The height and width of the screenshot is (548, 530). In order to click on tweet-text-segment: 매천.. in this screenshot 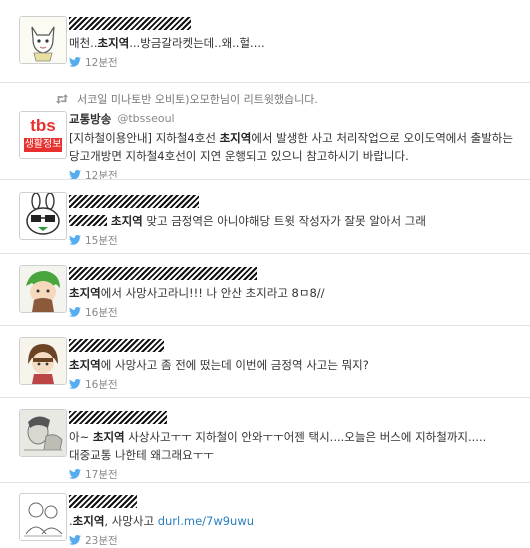, I will do `click(83, 43)`.